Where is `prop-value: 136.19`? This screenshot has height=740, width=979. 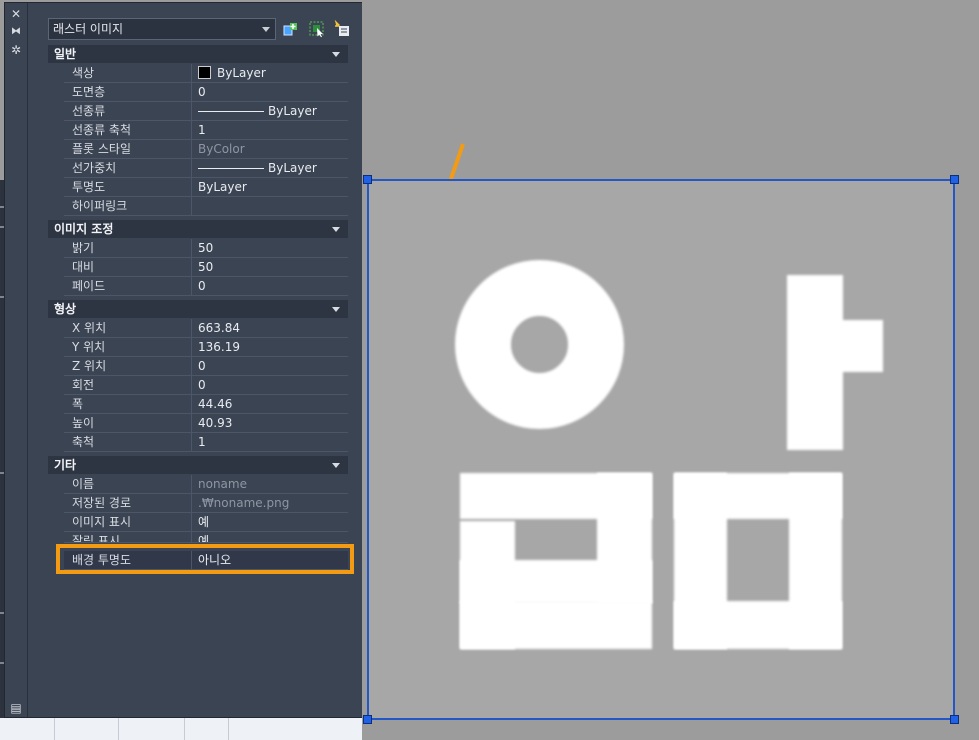 prop-value: 136.19 is located at coordinates (270, 347).